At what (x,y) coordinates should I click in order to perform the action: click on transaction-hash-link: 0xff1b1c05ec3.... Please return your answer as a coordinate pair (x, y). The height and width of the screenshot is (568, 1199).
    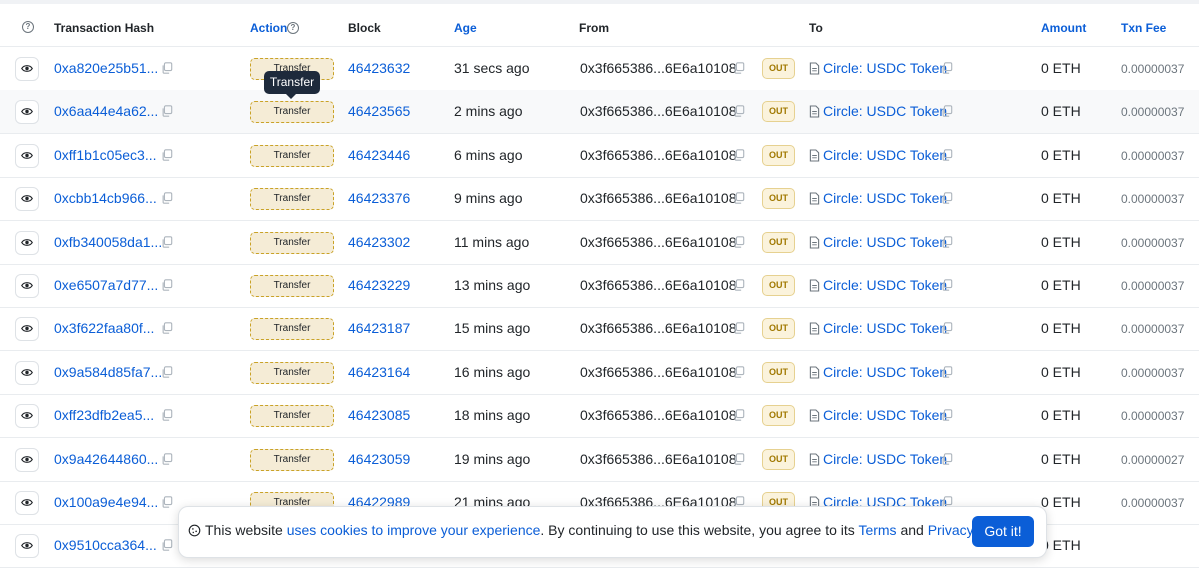
    Looking at the image, I should click on (105, 155).